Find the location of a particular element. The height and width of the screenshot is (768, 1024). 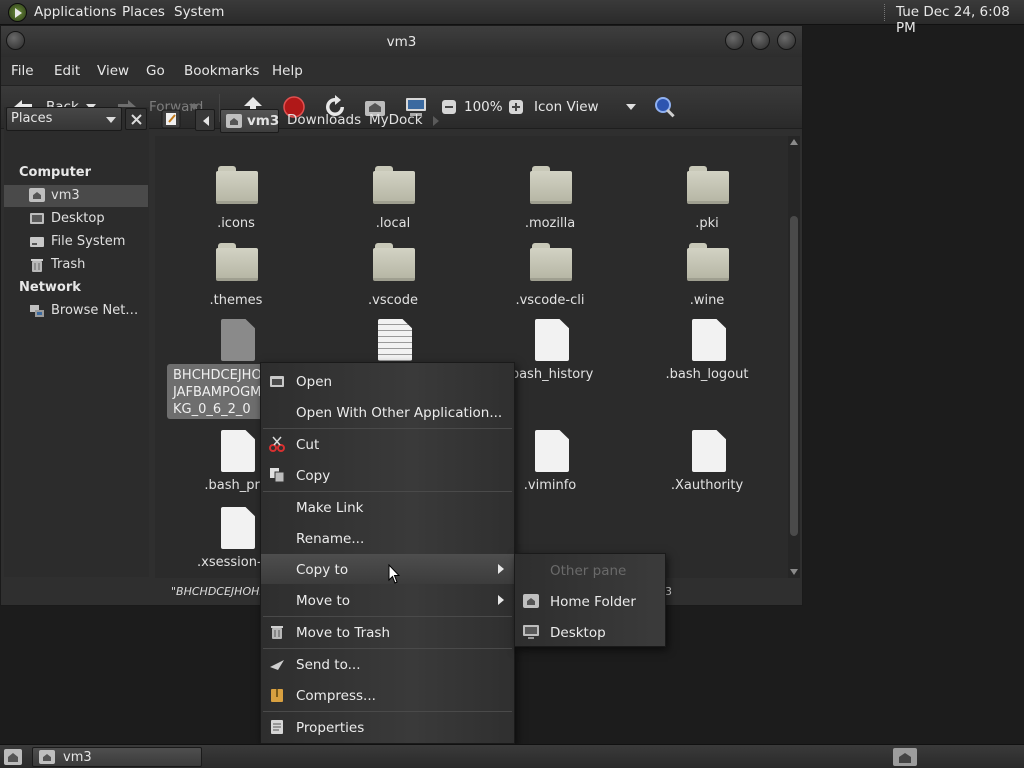

sidebar-item-trash: Trash is located at coordinates (76, 265).